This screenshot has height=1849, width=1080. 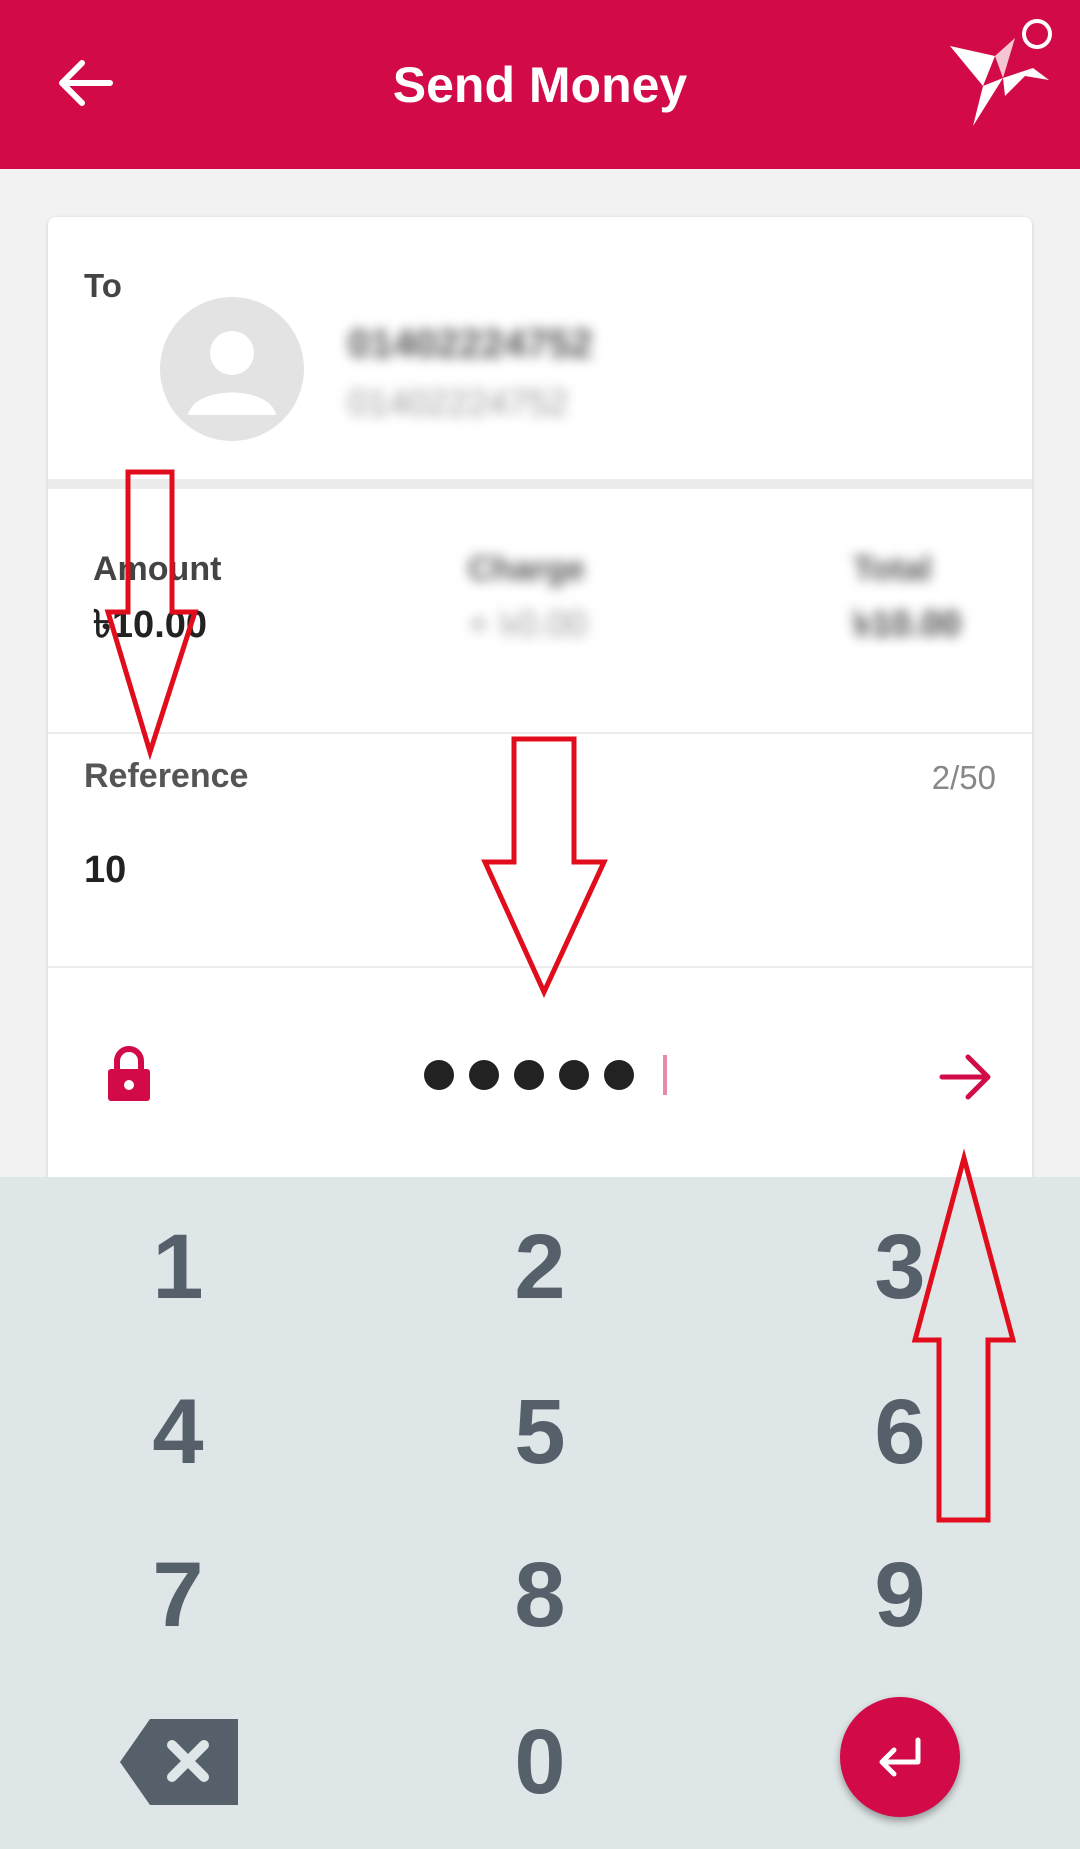 What do you see at coordinates (966, 1077) in the screenshot?
I see `arrow-right-icon` at bounding box center [966, 1077].